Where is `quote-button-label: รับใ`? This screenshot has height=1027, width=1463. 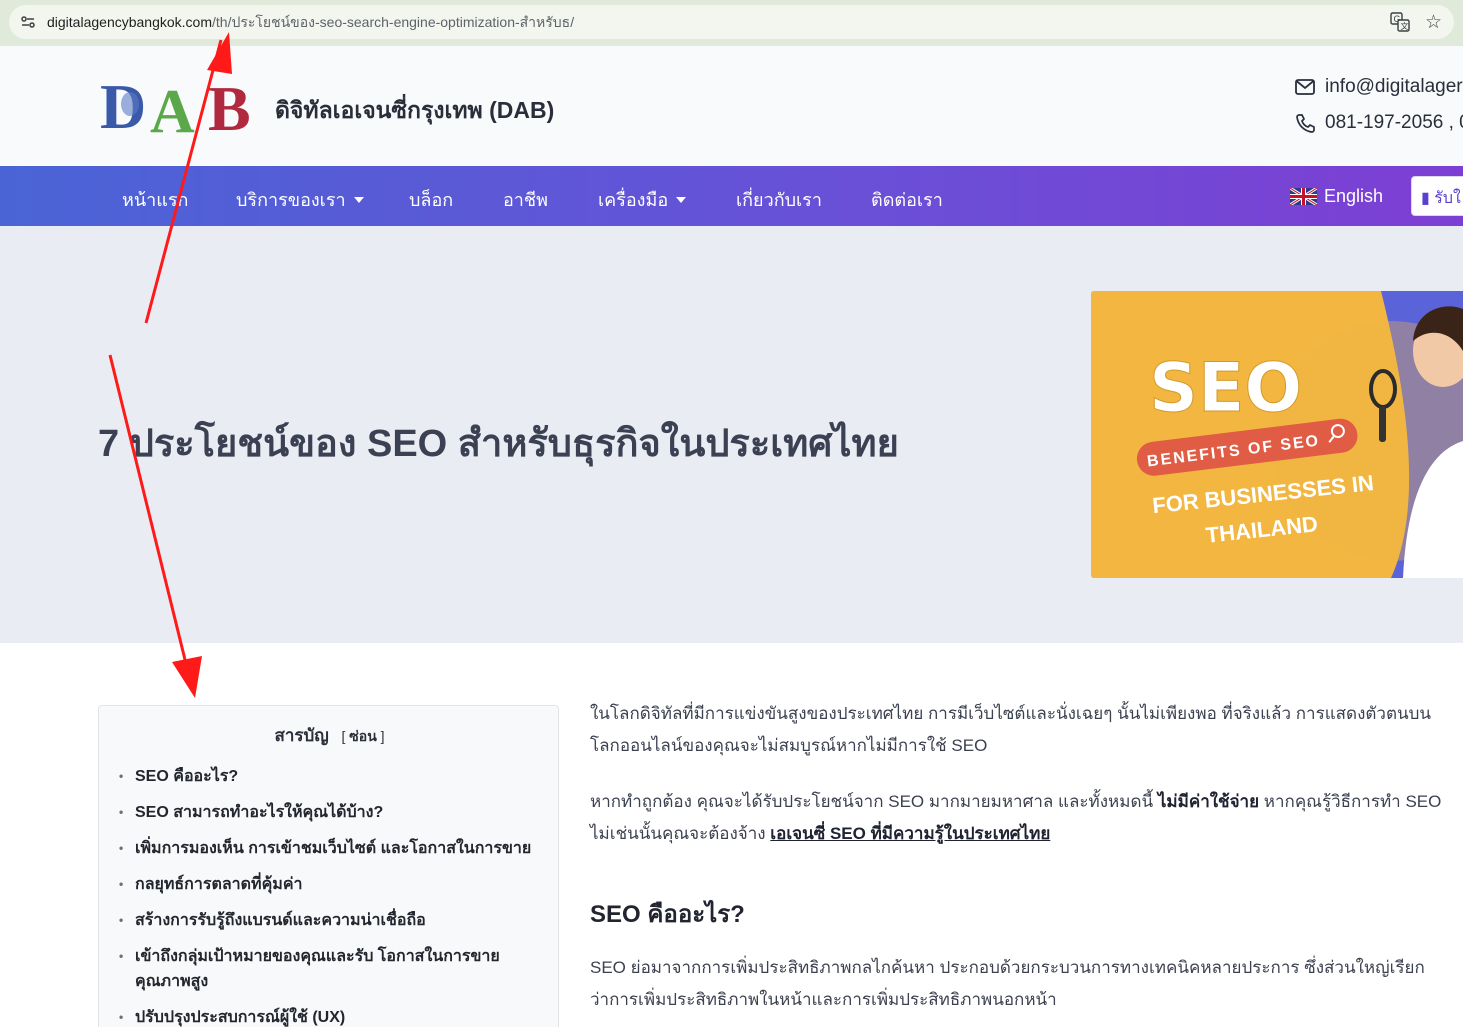 quote-button-label: รับใ is located at coordinates (1447, 198).